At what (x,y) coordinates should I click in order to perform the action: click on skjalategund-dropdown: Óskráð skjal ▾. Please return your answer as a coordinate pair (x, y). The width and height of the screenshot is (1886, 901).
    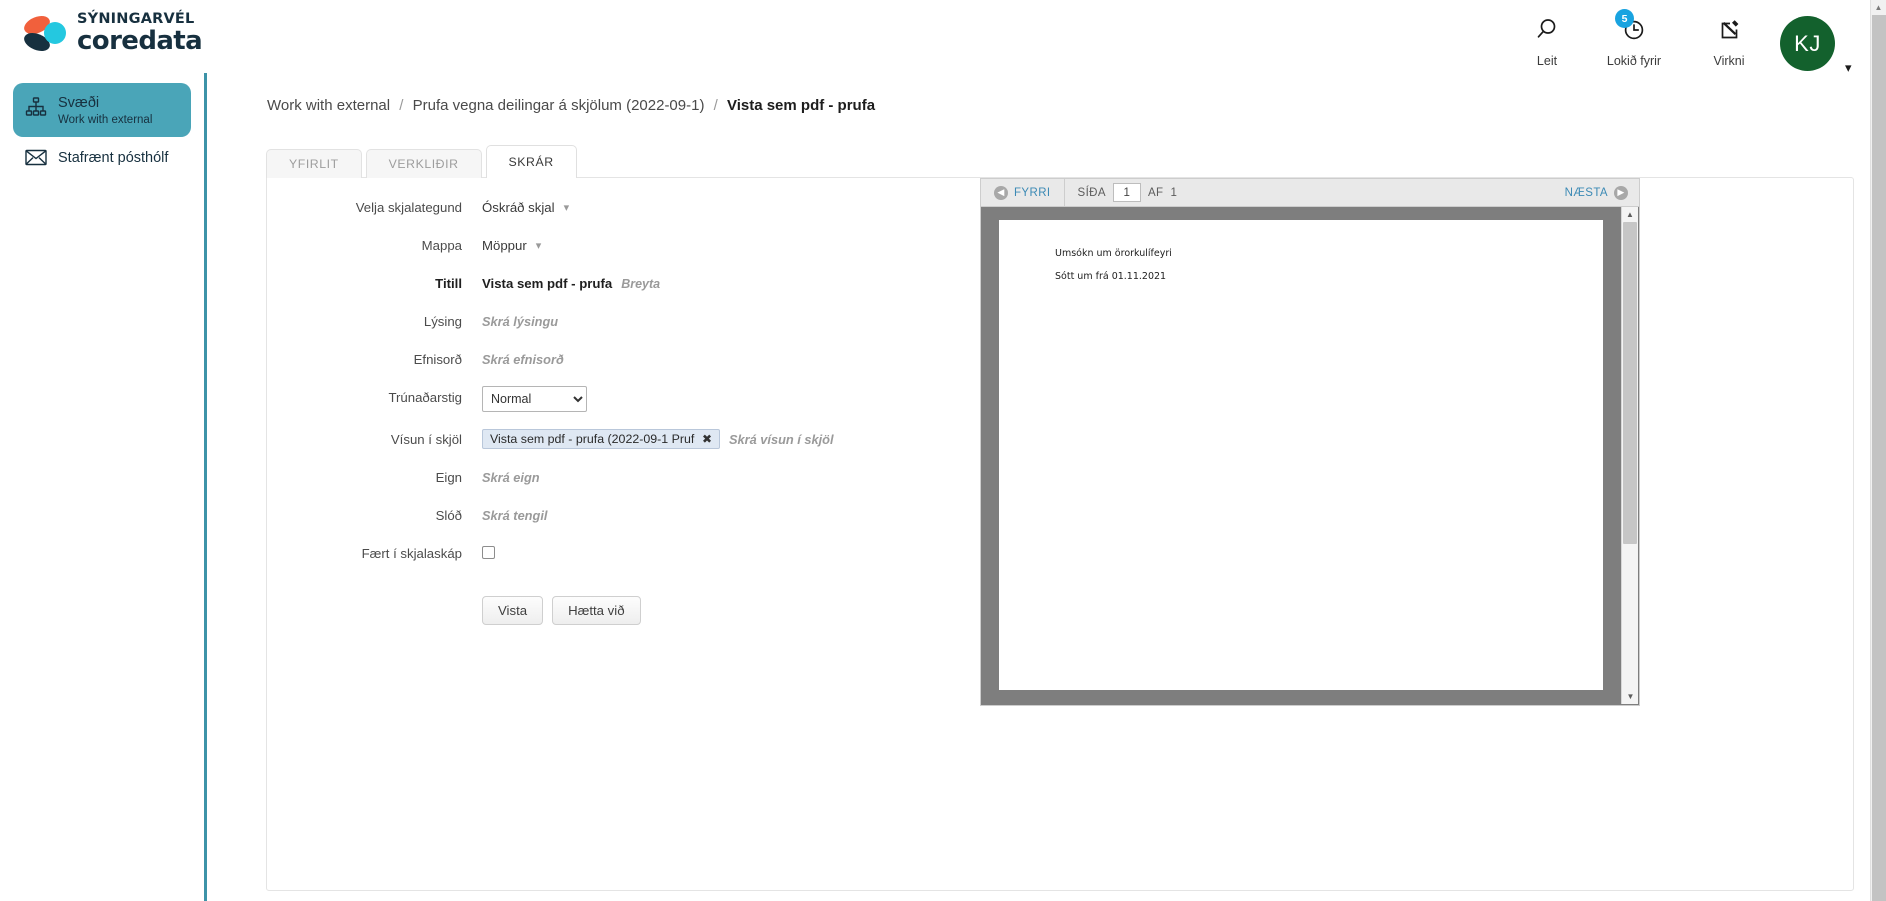
    Looking at the image, I should click on (525, 205).